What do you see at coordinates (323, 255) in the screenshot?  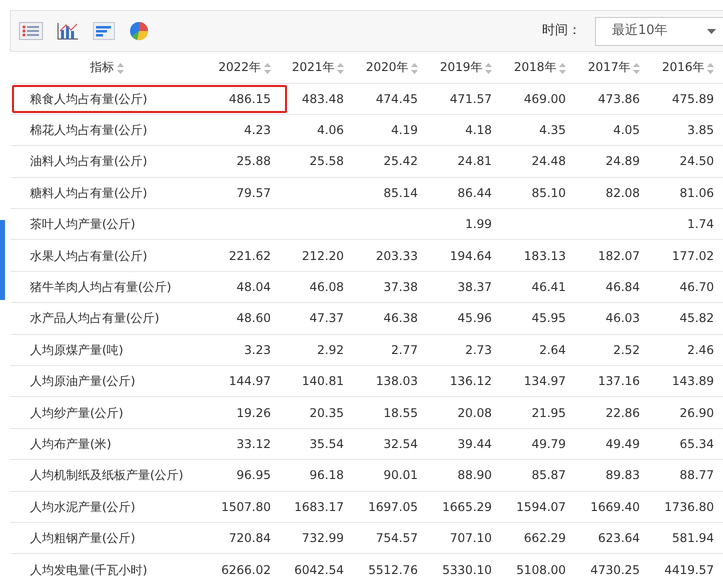 I see `table-cell: 212.20` at bounding box center [323, 255].